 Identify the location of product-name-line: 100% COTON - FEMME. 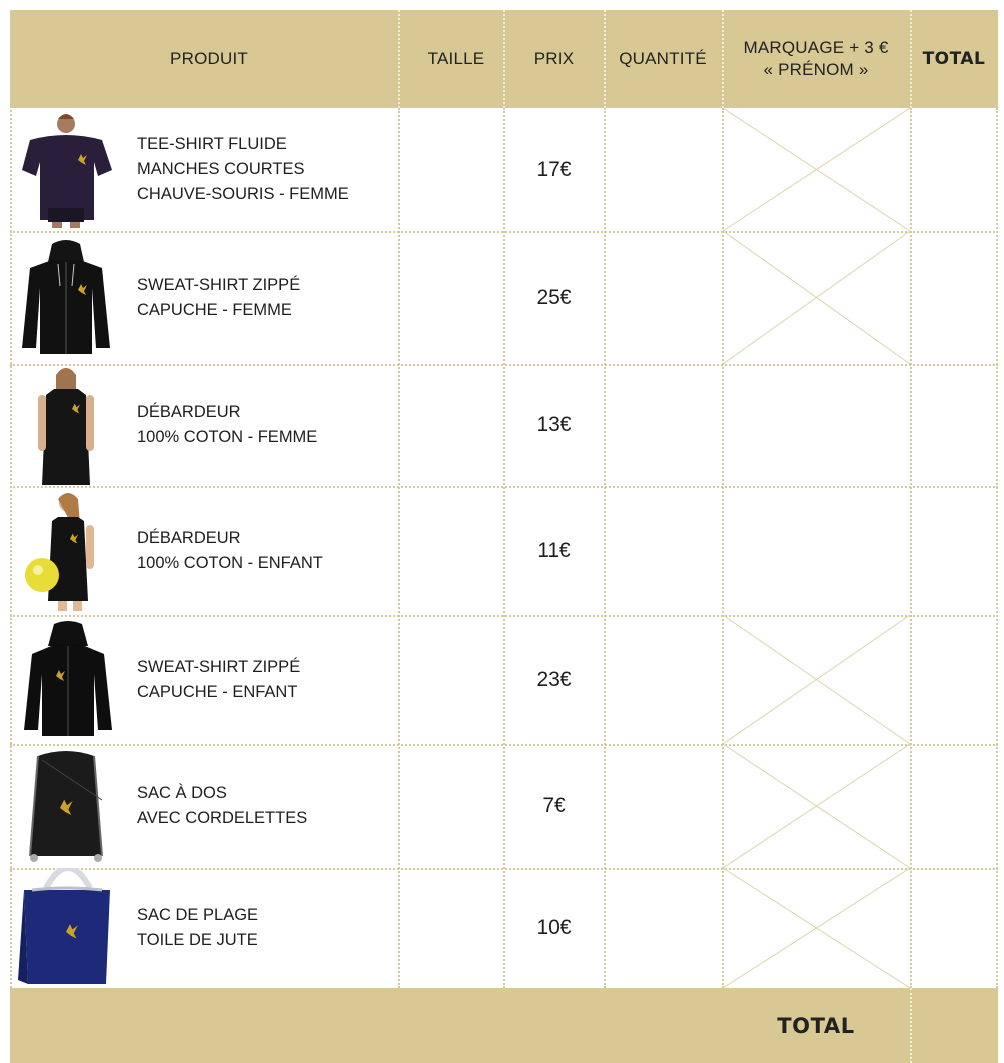
(227, 437).